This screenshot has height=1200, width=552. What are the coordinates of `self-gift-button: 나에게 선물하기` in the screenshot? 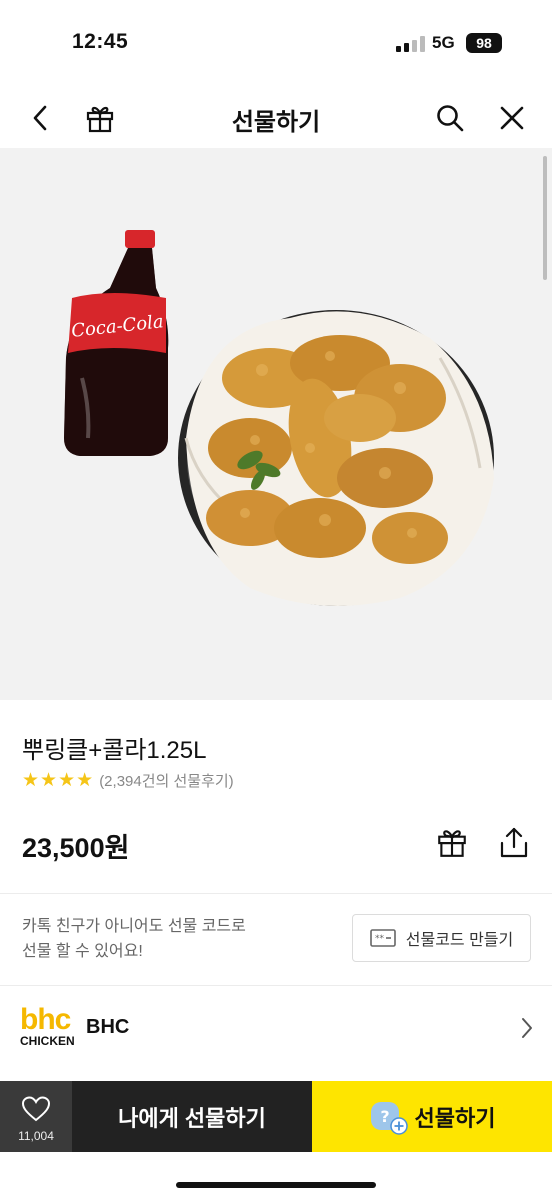 It's located at (192, 1116).